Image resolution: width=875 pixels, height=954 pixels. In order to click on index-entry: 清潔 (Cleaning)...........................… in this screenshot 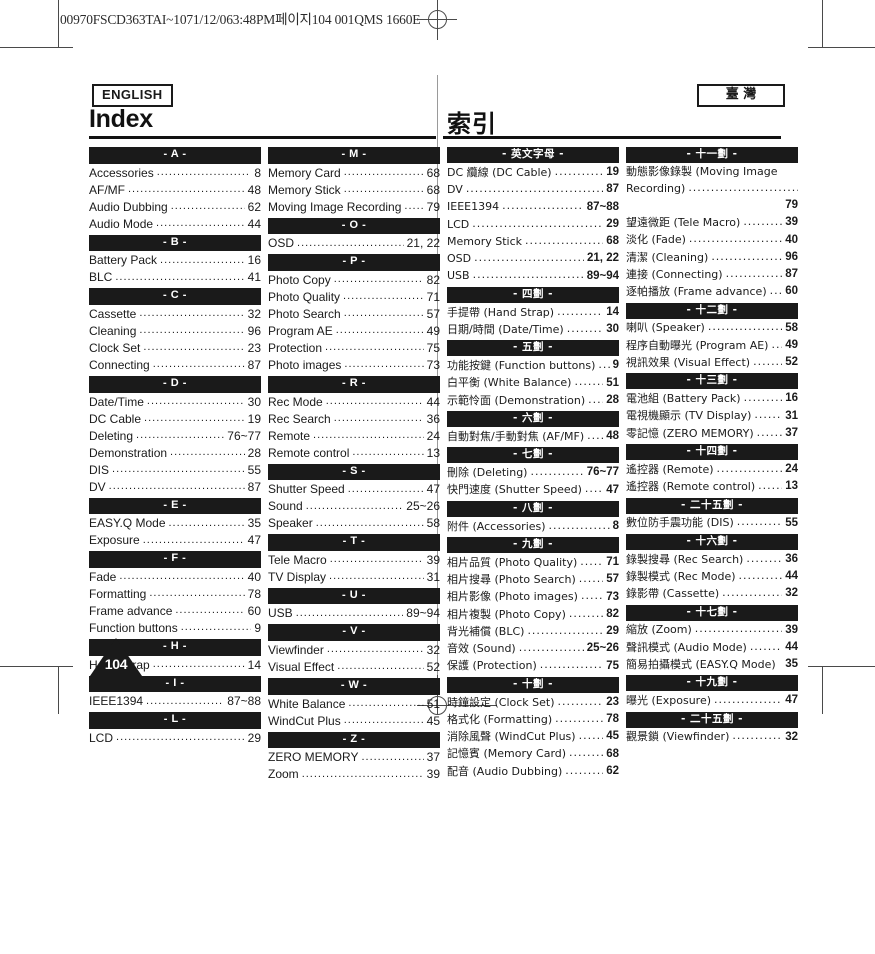, I will do `click(712, 257)`.